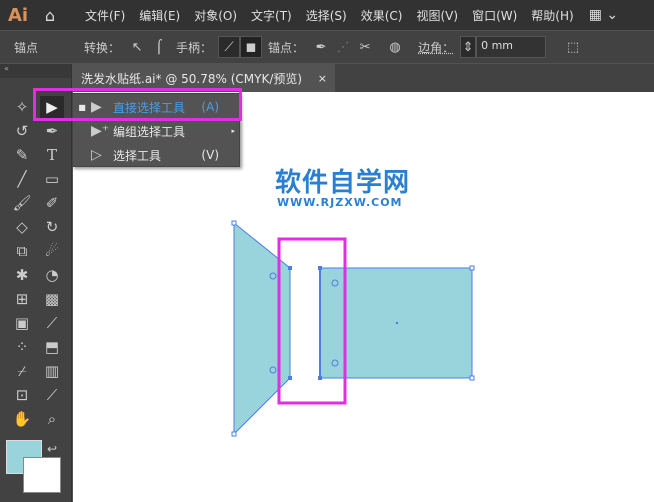  I want to click on group-selection-tool-icon: ▶⁺, so click(100, 131).